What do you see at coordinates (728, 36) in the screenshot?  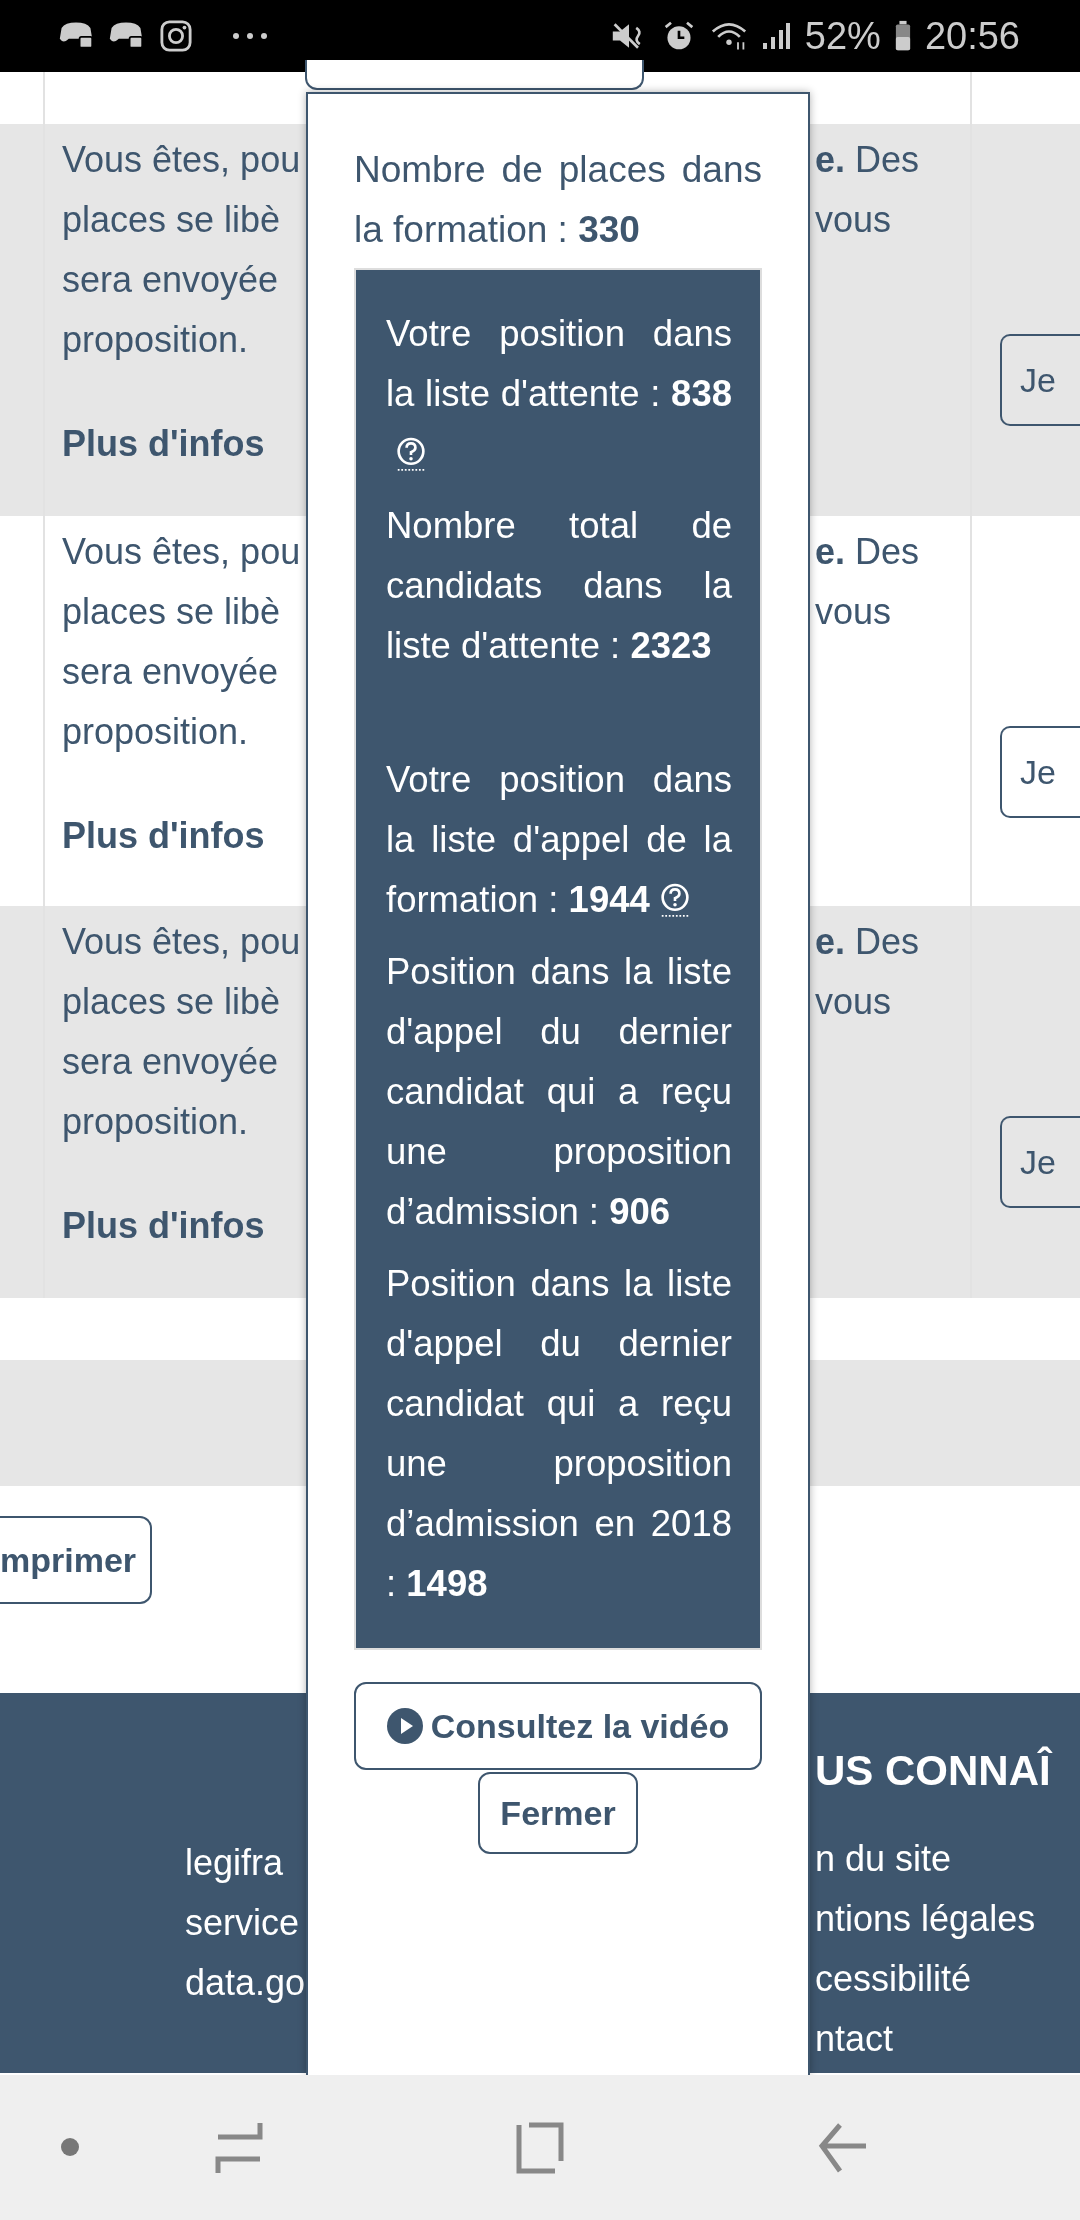 I see `wifi-icon` at bounding box center [728, 36].